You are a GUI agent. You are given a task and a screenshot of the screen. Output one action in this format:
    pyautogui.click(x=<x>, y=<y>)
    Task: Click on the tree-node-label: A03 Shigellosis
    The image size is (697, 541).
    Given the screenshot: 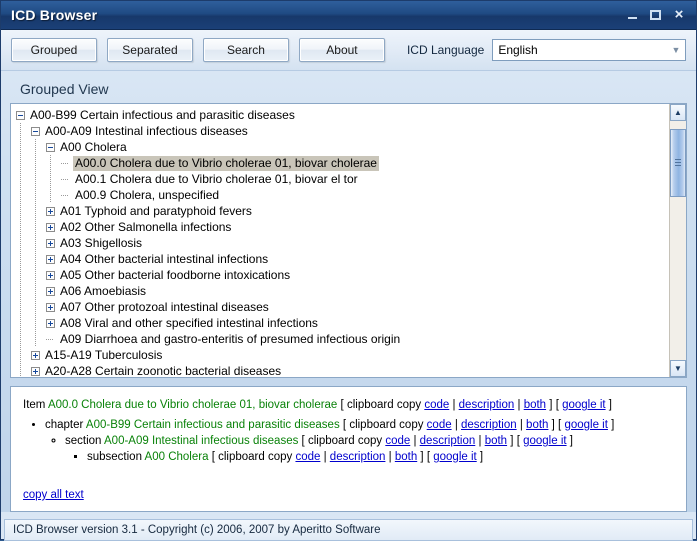 What is the action you would take?
    pyautogui.click(x=101, y=242)
    